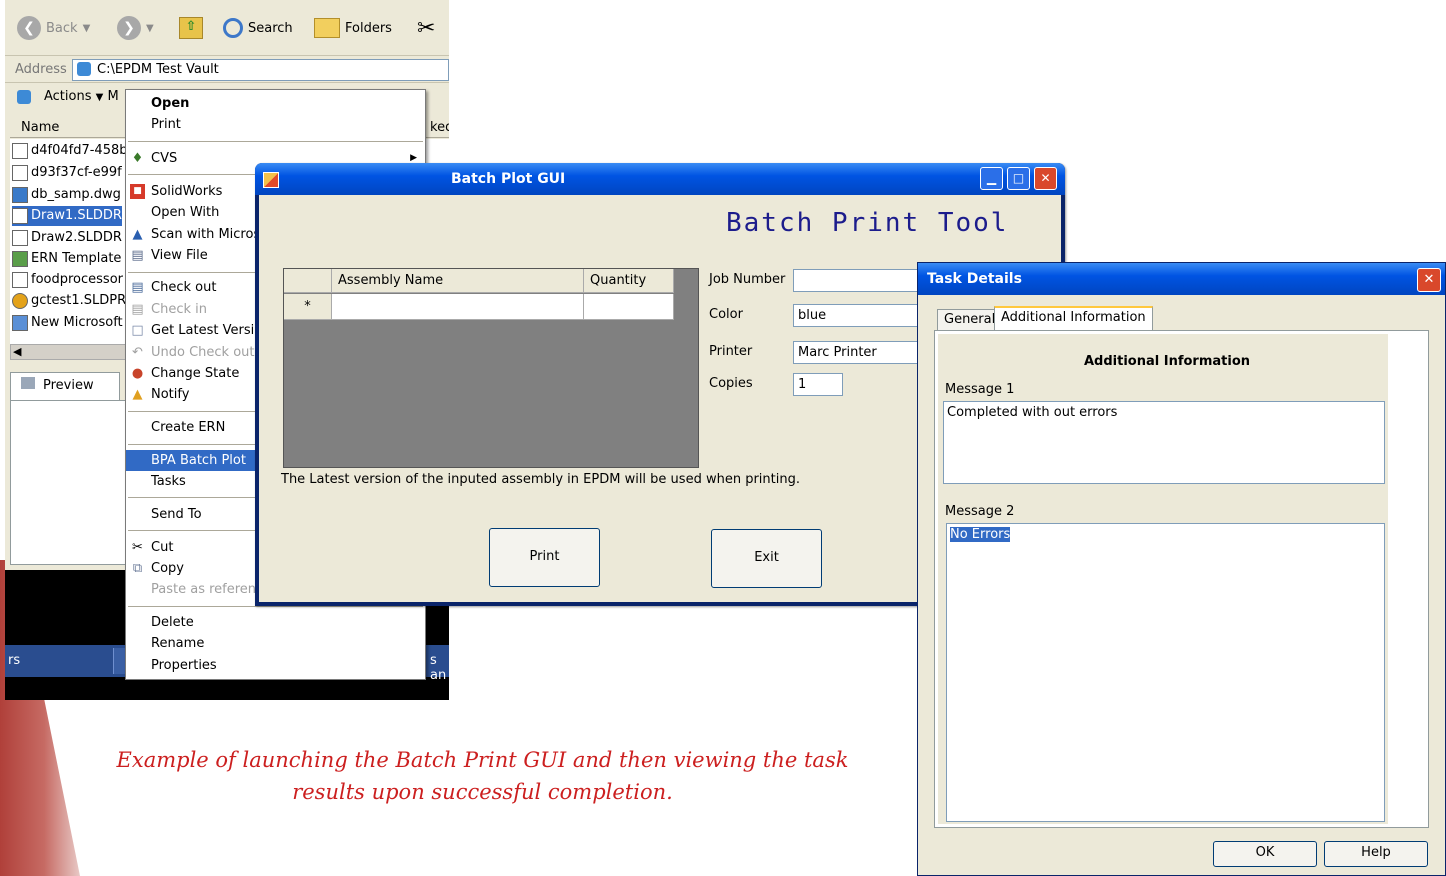 The height and width of the screenshot is (876, 1446). I want to click on menu-item-label: Check out, so click(184, 287).